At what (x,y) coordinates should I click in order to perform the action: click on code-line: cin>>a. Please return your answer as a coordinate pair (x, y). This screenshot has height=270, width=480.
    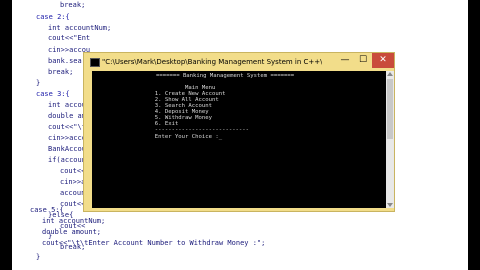
    Looking at the image, I should click on (73, 182).